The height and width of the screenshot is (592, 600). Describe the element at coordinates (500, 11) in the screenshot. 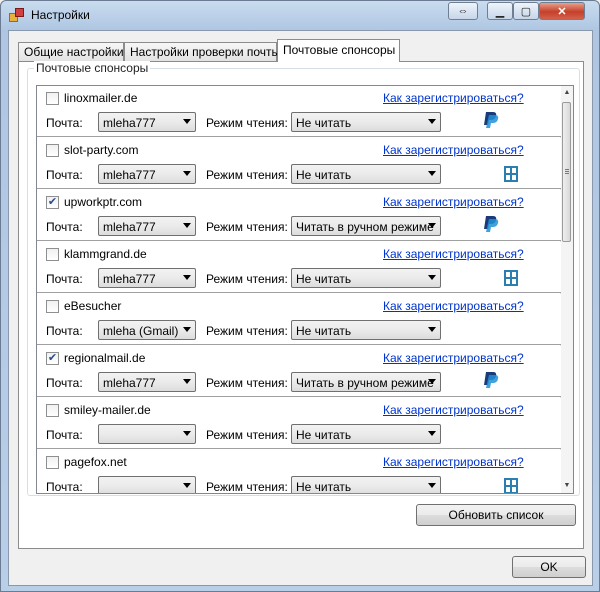

I see `minimize-button: ▁` at that location.